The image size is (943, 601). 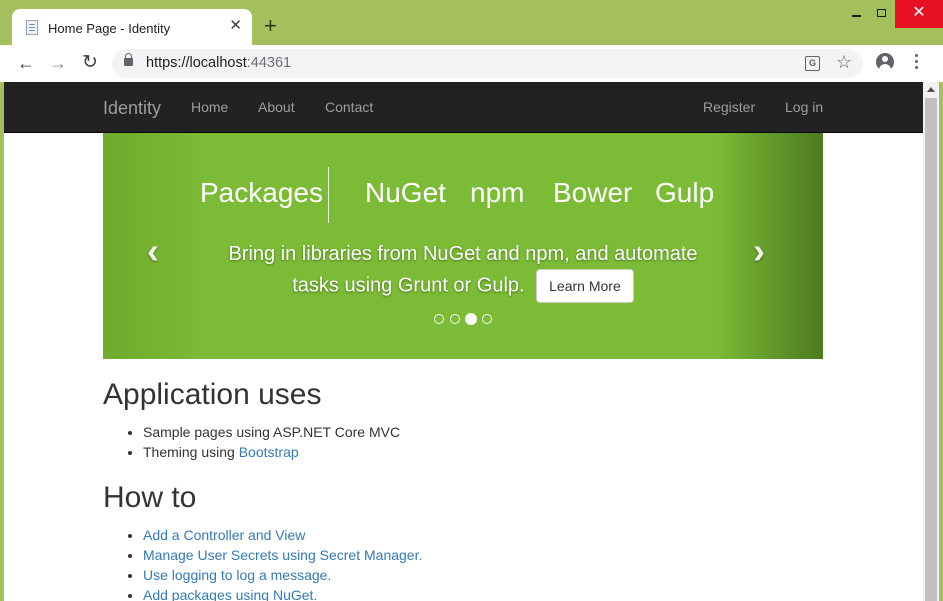 I want to click on close-window-button: ✕, so click(x=919, y=14).